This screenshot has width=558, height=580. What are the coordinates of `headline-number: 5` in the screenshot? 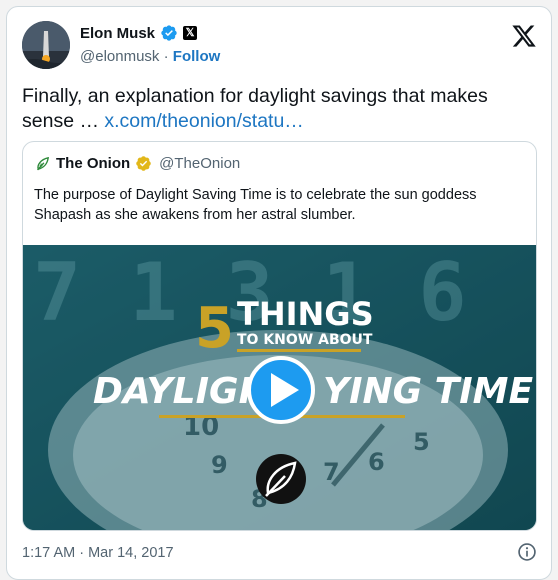 It's located at (214, 328).